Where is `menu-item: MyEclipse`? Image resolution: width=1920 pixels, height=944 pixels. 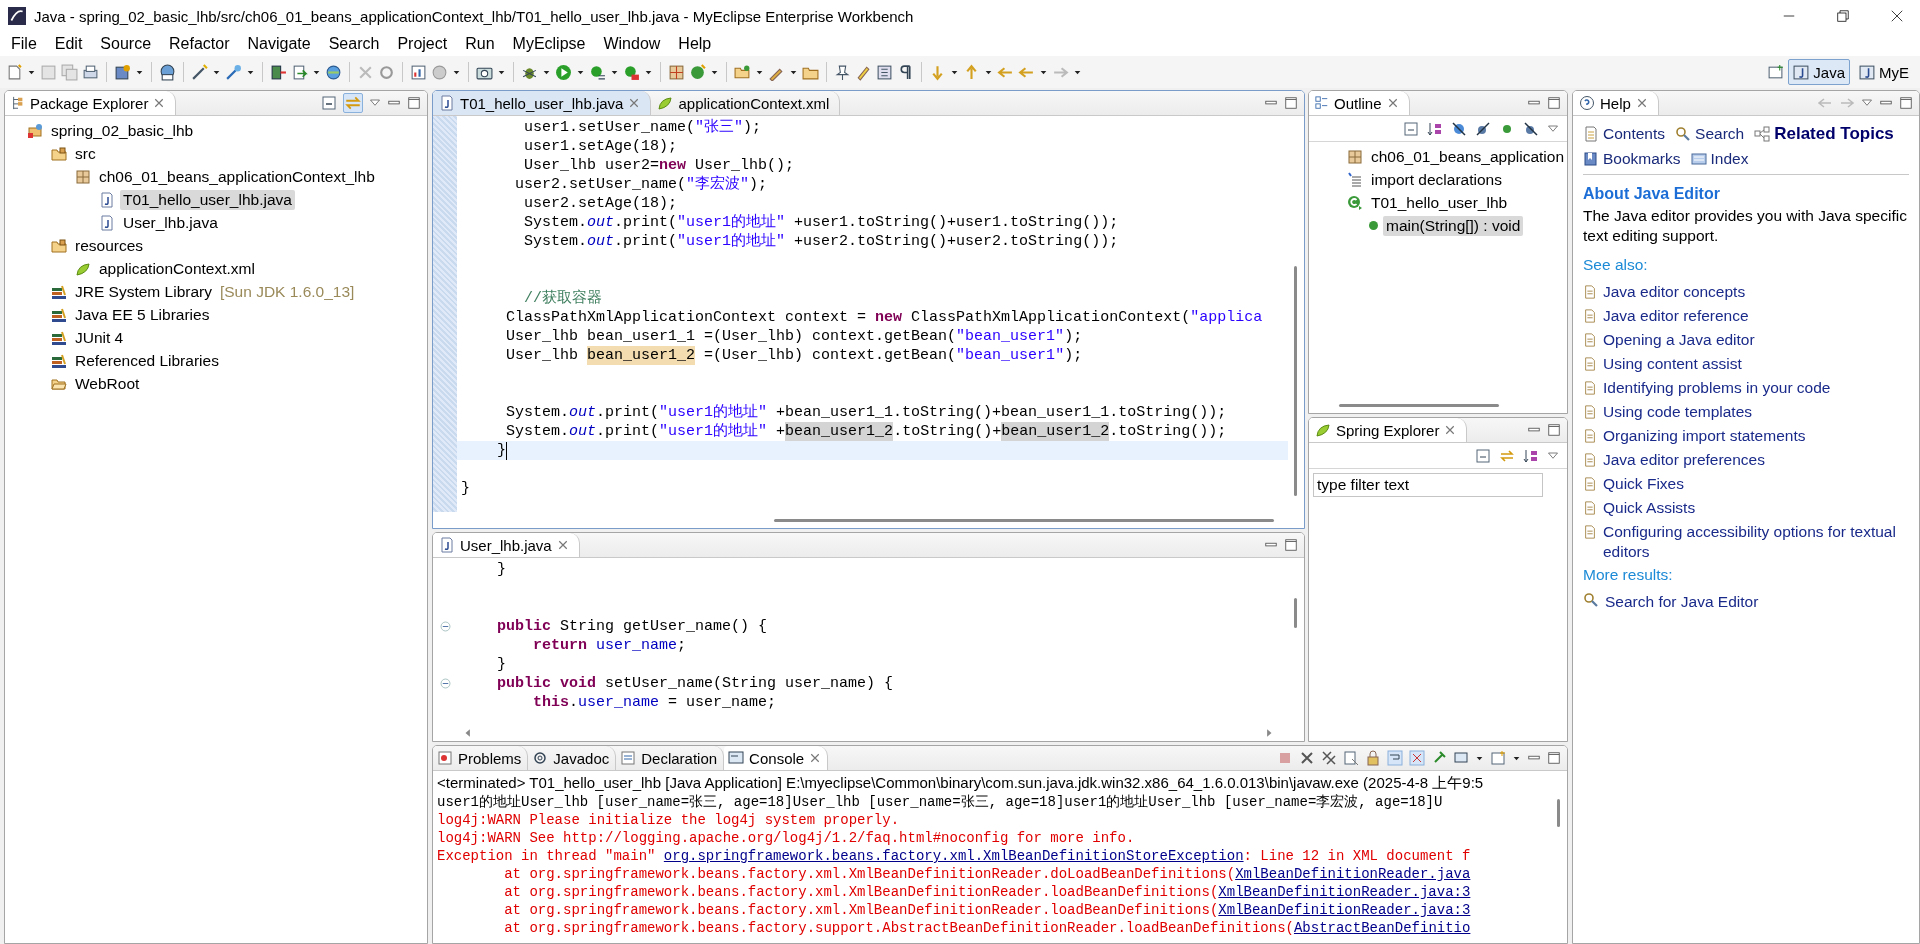
menu-item: MyEclipse is located at coordinates (549, 44).